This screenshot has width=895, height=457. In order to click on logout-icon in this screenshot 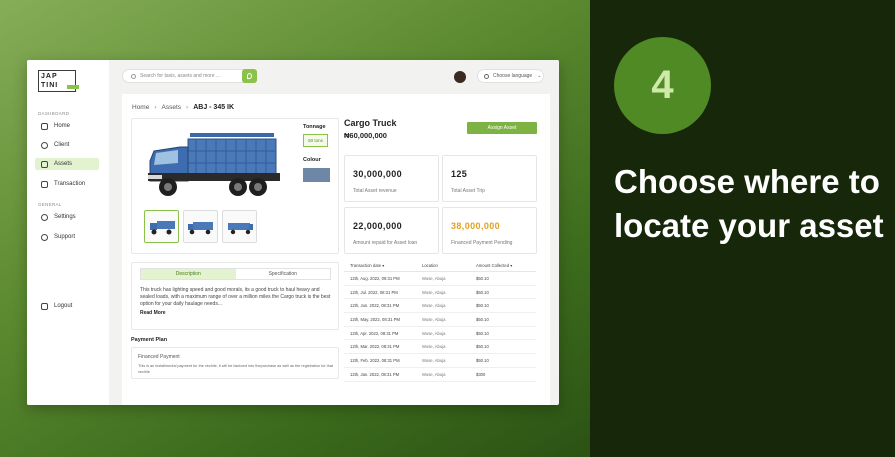, I will do `click(44, 306)`.